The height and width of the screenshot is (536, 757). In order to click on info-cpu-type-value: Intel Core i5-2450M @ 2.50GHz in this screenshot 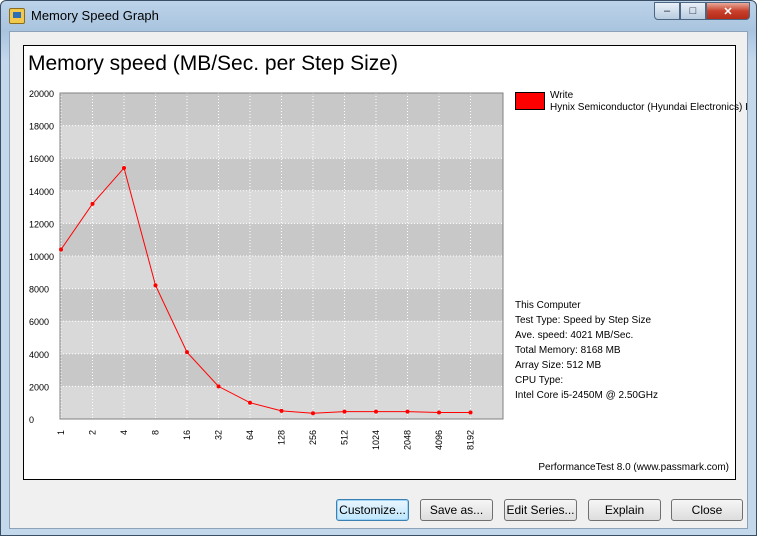, I will do `click(586, 395)`.